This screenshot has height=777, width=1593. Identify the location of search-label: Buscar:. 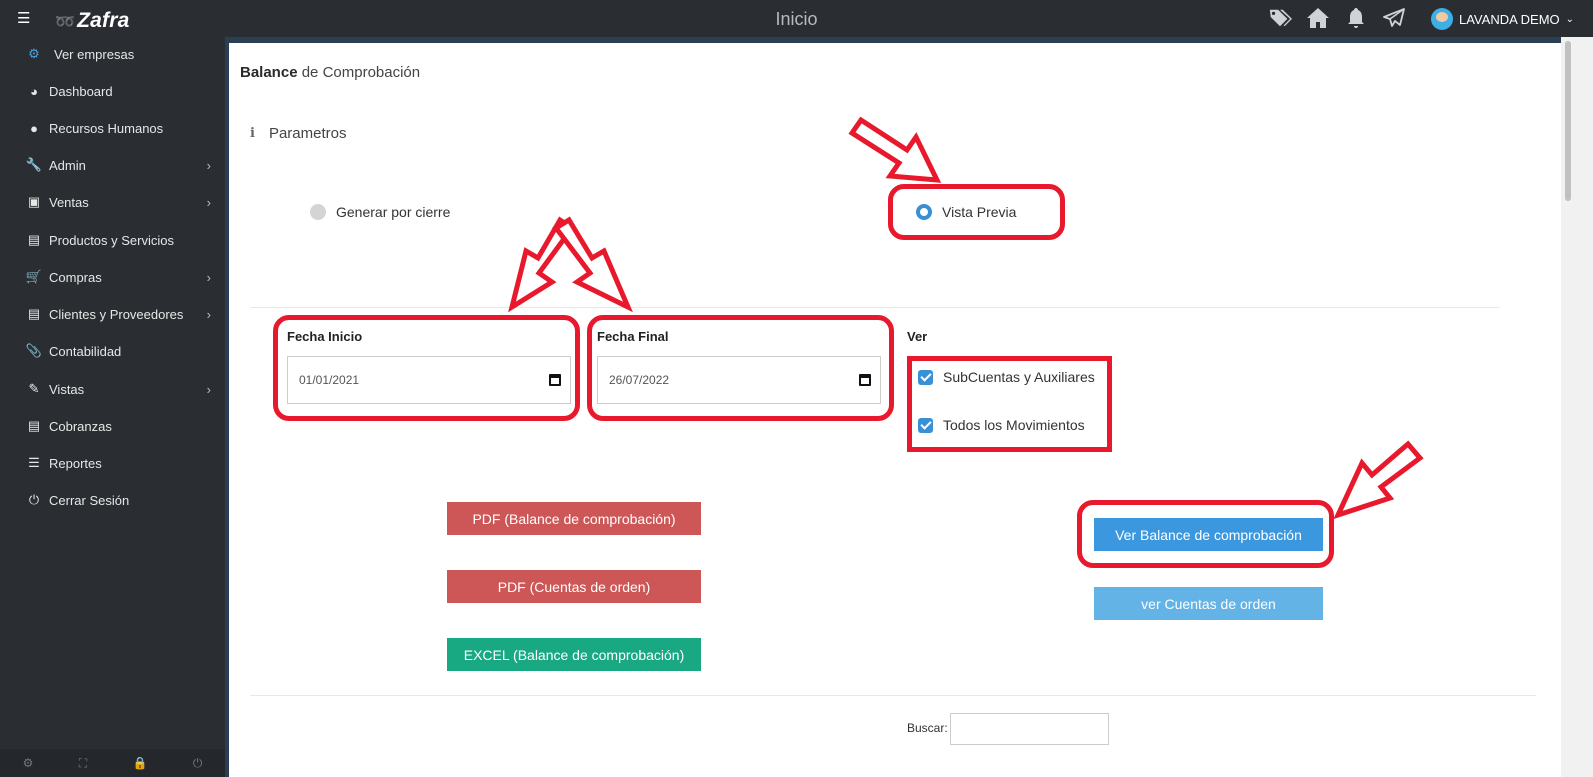
(927, 728).